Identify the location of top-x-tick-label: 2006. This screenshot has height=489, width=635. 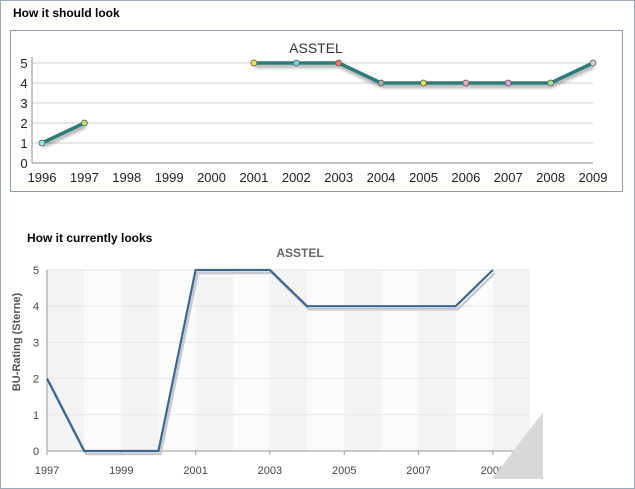
(465, 177).